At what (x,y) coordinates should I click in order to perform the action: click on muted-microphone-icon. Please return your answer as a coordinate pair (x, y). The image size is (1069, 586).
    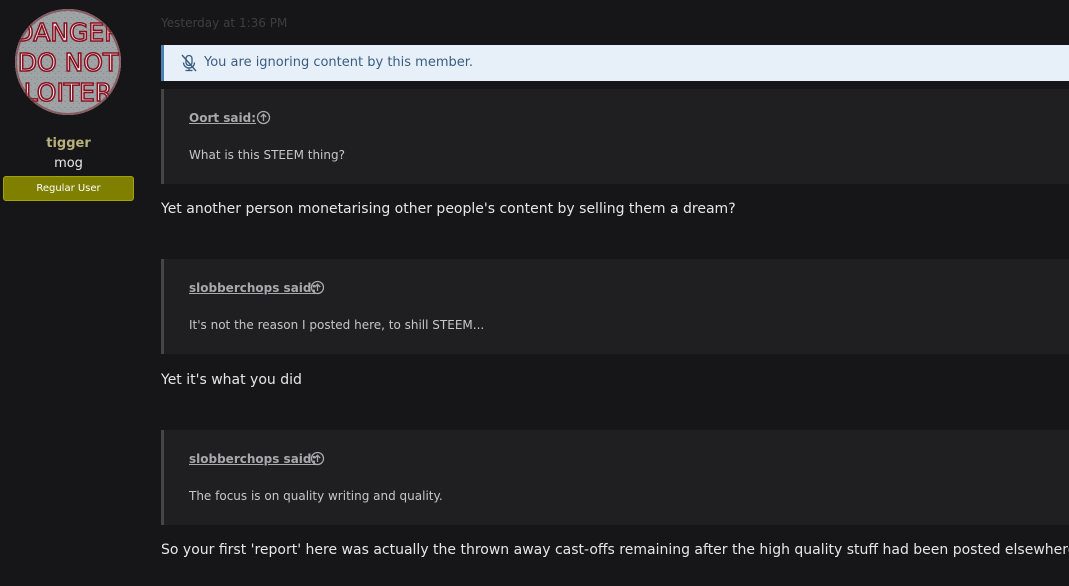
    Looking at the image, I should click on (189, 63).